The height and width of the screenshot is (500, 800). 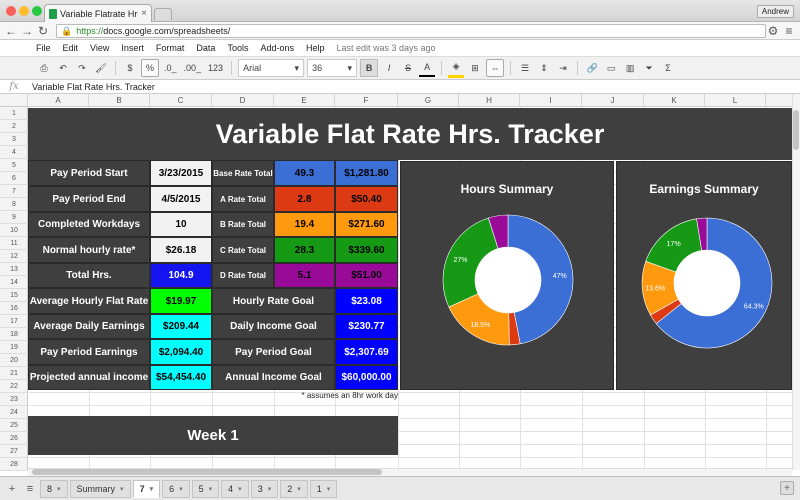 What do you see at coordinates (14, 347) in the screenshot?
I see `row-header: 19` at bounding box center [14, 347].